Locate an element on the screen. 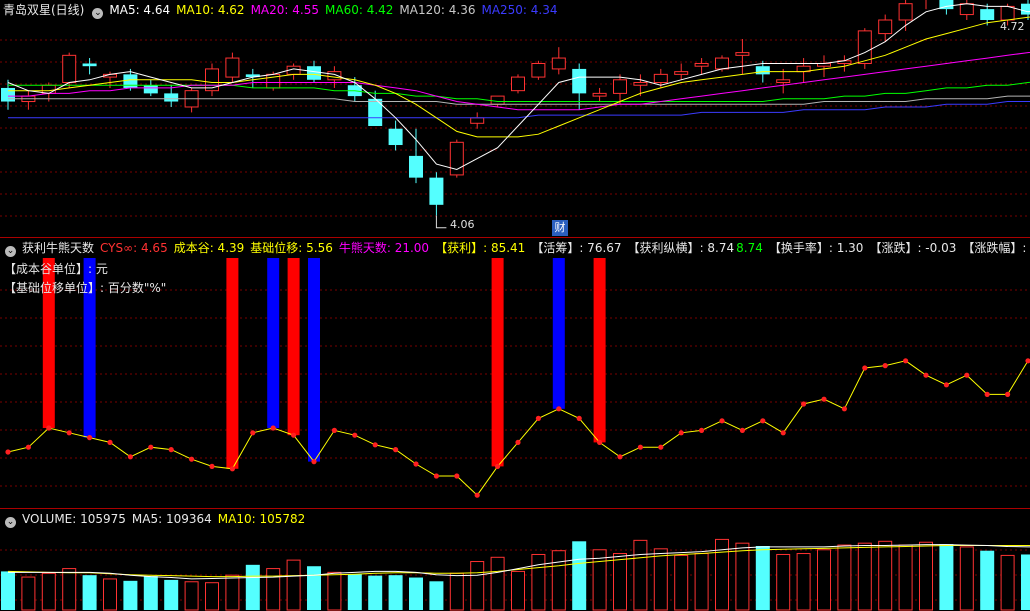 This screenshot has height=611, width=1030. volume-ma10-value: MA10: 105782 is located at coordinates (261, 519).